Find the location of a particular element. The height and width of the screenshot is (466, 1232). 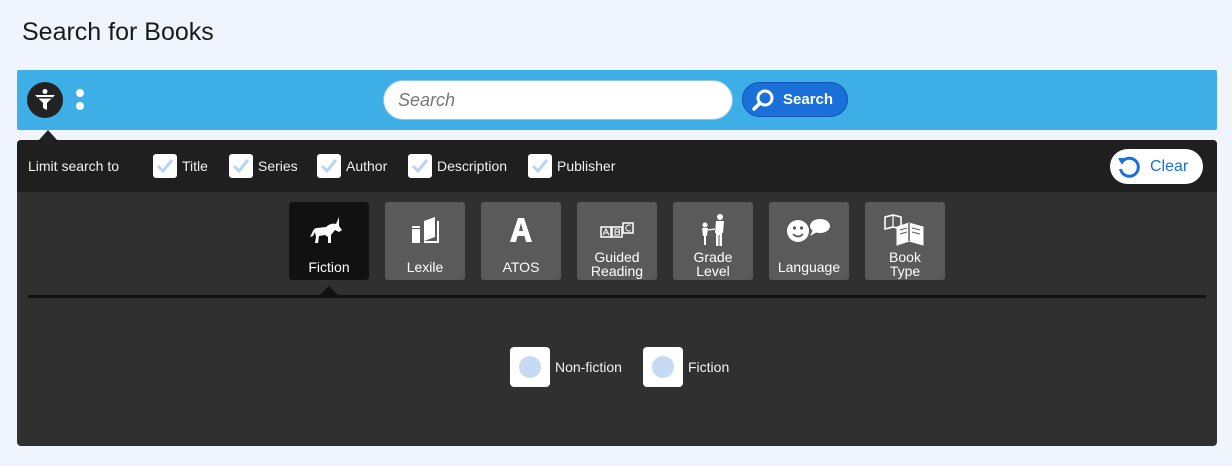

reset-icon is located at coordinates (1129, 167).